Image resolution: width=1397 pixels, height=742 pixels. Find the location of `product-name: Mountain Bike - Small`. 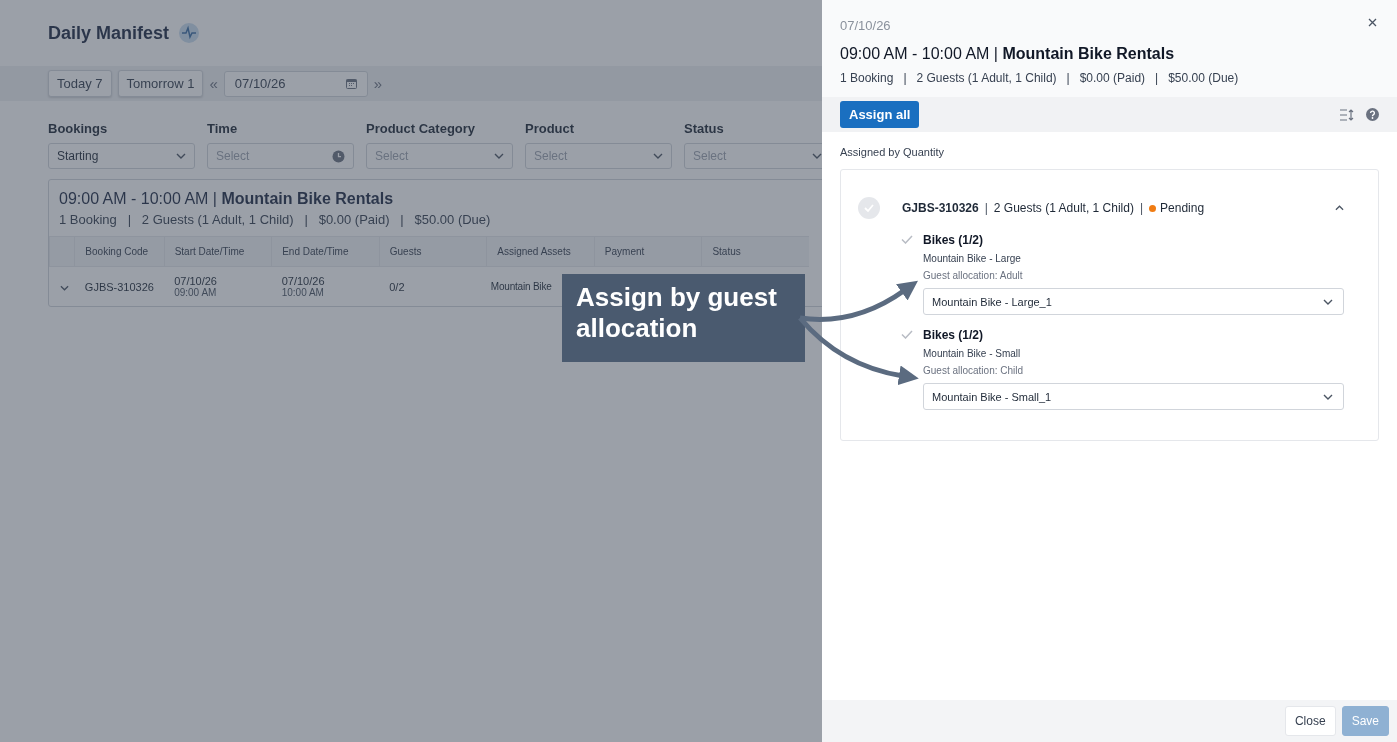

product-name: Mountain Bike - Small is located at coordinates (972, 353).